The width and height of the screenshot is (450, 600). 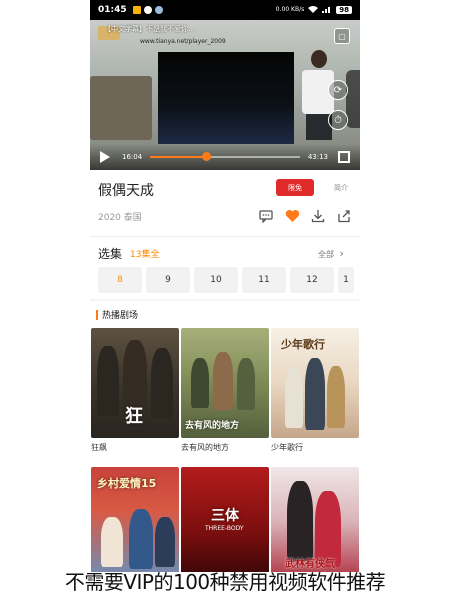 What do you see at coordinates (226, 98) in the screenshot?
I see `censored-block` at bounding box center [226, 98].